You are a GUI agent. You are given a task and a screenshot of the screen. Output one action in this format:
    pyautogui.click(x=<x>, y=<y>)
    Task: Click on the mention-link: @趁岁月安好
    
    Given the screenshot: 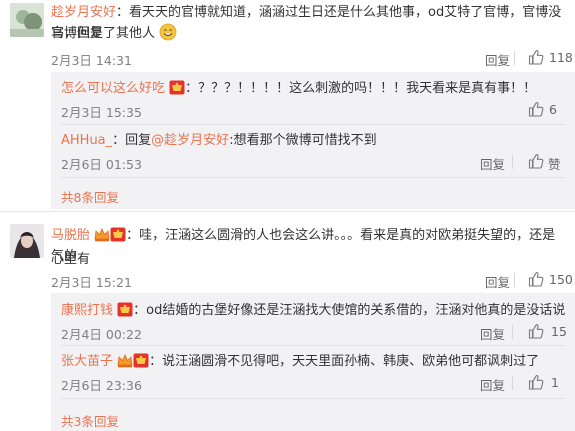 What is the action you would take?
    pyautogui.click(x=190, y=140)
    